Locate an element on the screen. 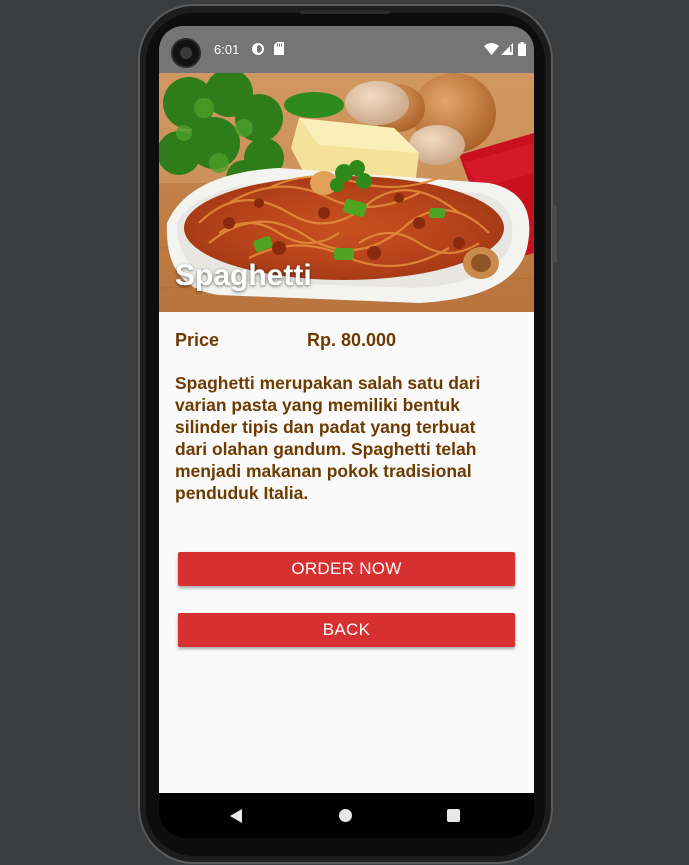 This screenshot has height=865, width=689. recents-icon is located at coordinates (453, 815).